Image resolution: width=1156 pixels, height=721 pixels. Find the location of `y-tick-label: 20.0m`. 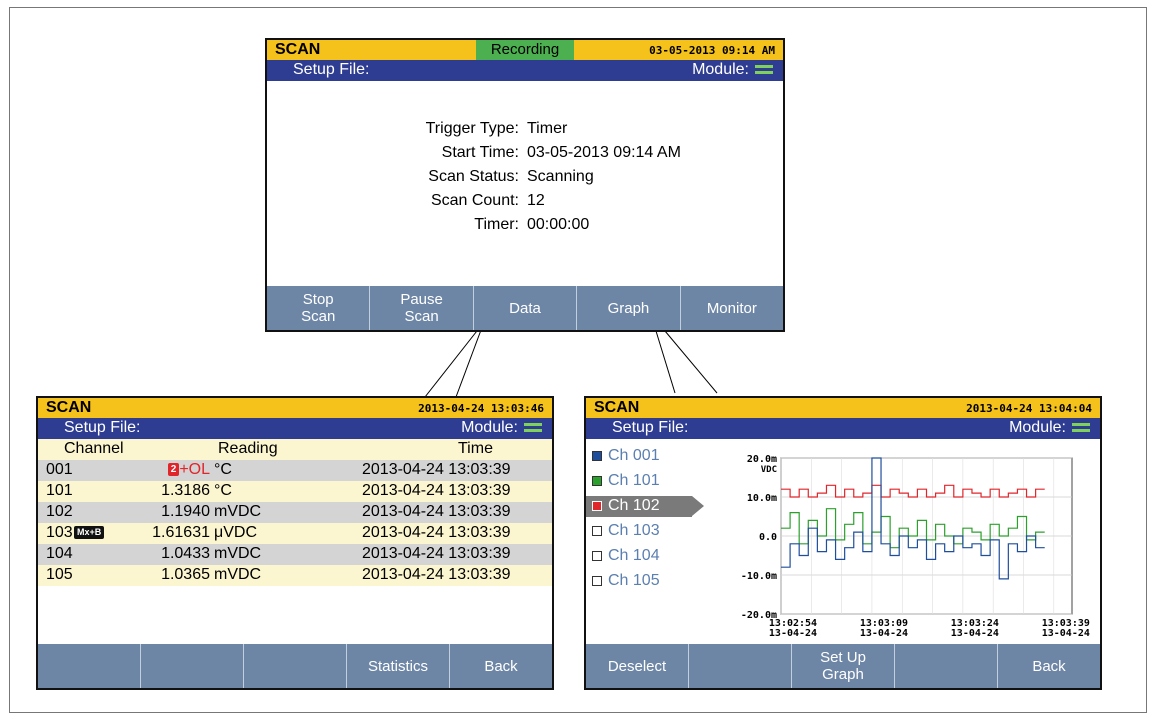

y-tick-label: 20.0m is located at coordinates (762, 459).